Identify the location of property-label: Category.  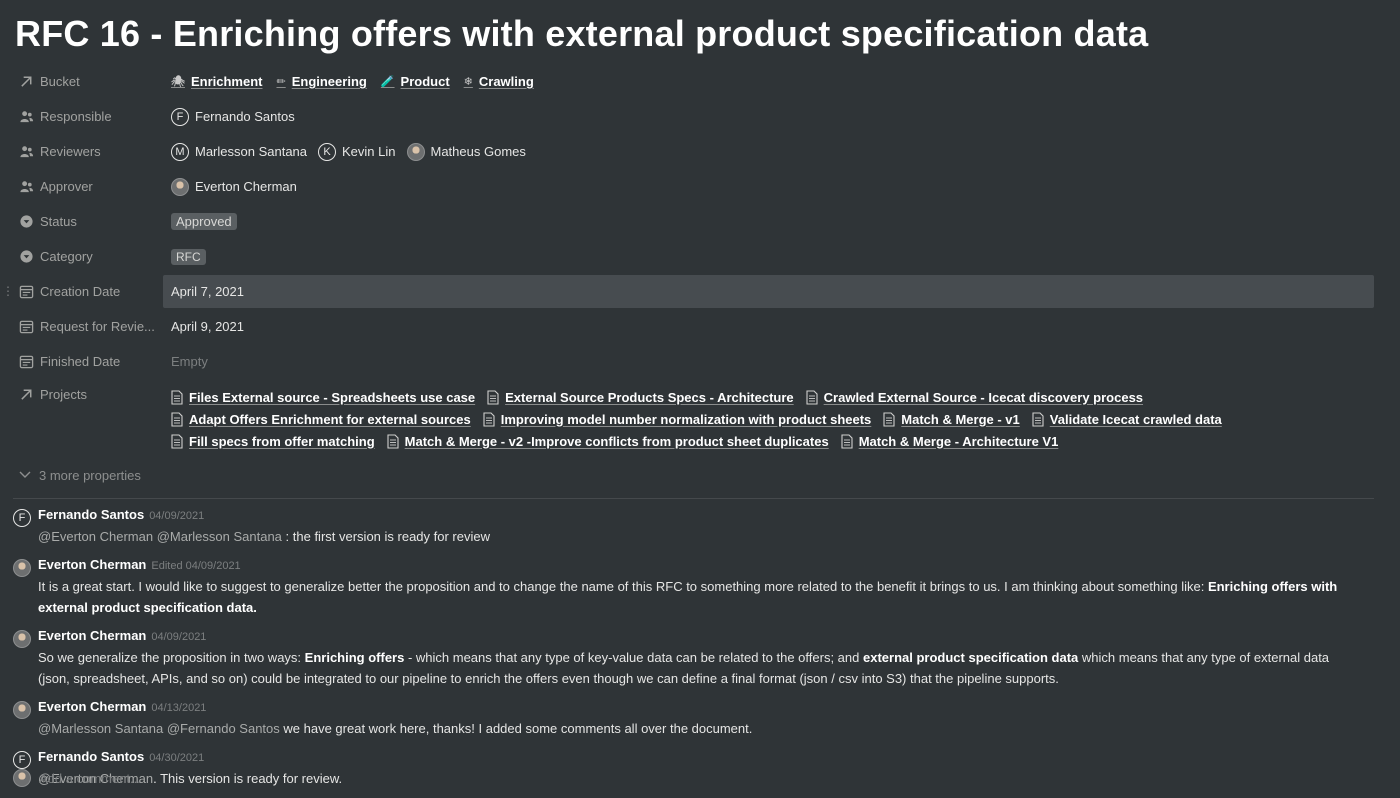
(90, 257).